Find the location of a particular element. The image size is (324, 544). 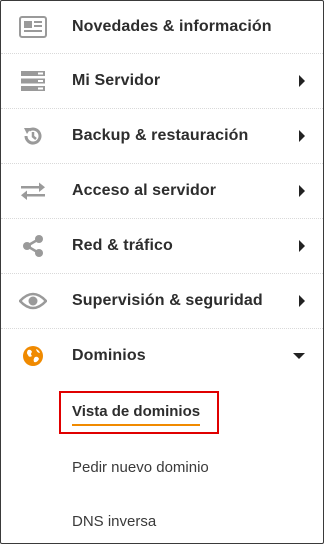

submenu-item-pedir-dominio: Pedir nuevo dominio is located at coordinates (140, 467).